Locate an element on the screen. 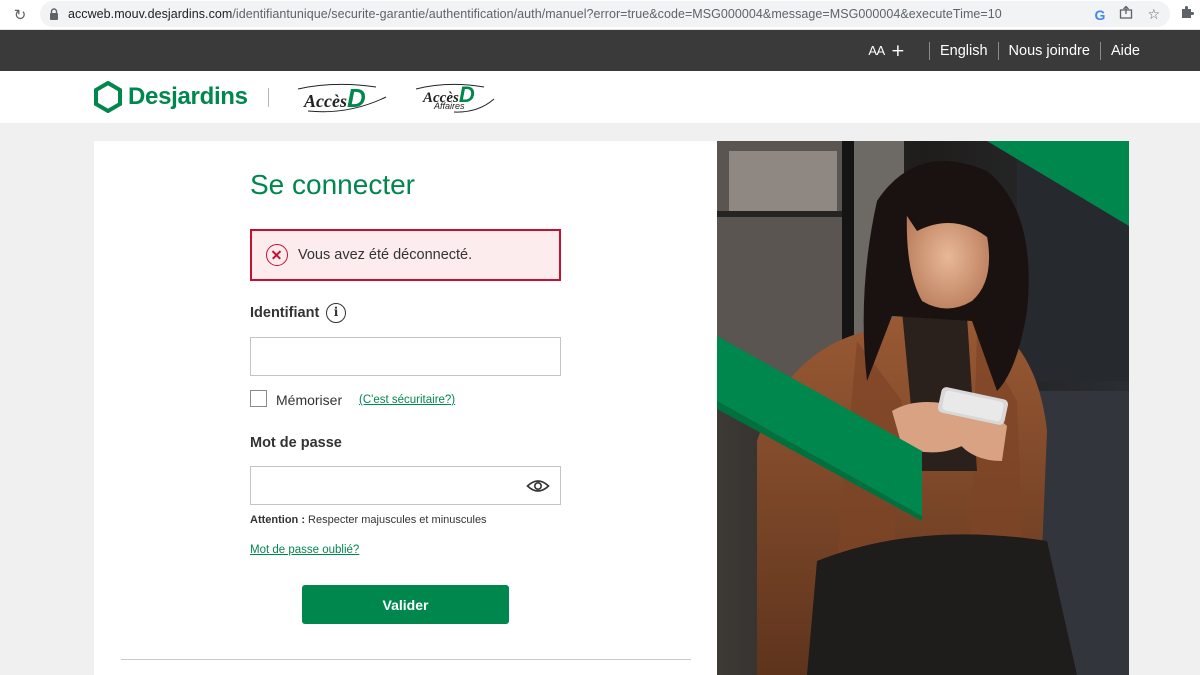 Image resolution: width=1200 pixels, height=675 pixels. text-size-increase-button: + is located at coordinates (898, 51).